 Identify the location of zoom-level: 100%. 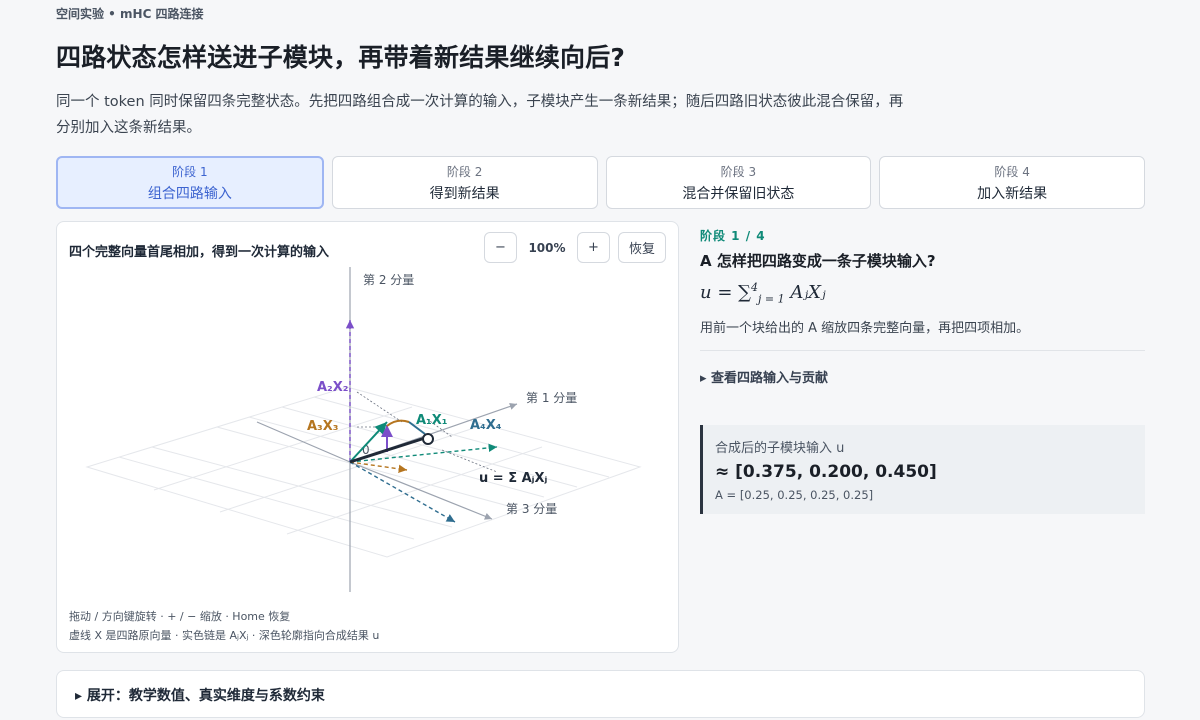
(547, 247).